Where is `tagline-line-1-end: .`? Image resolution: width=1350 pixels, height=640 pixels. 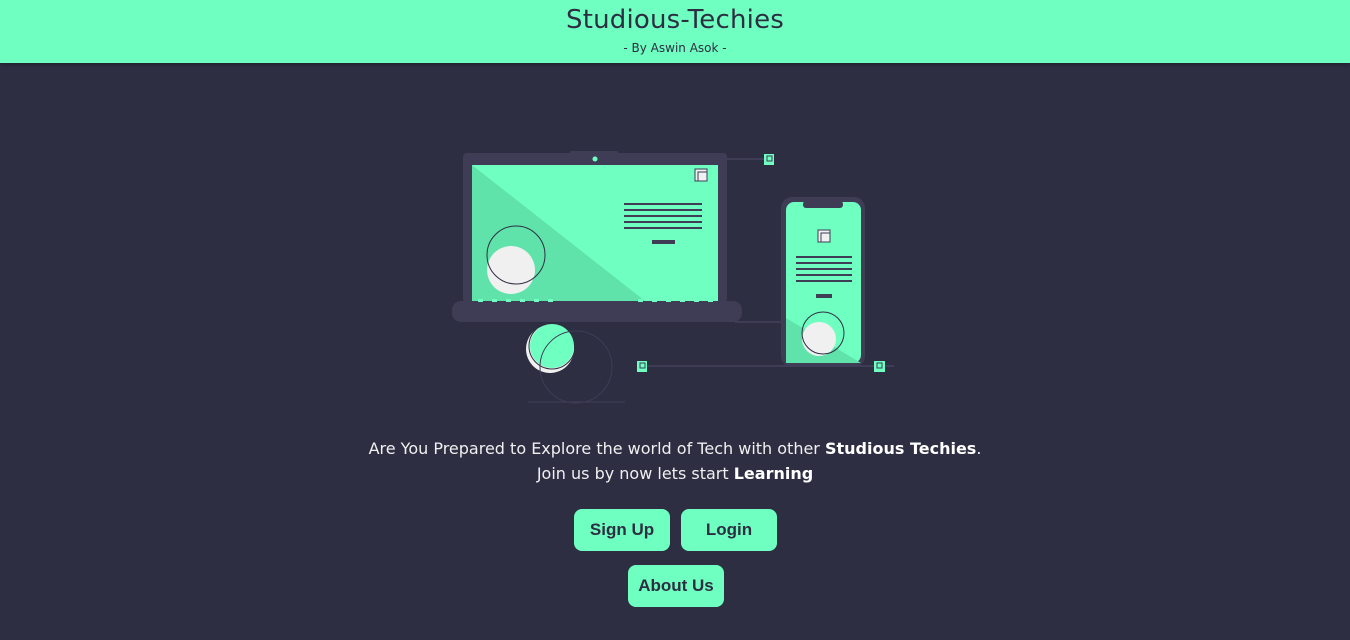
tagline-line-1-end: . is located at coordinates (979, 448).